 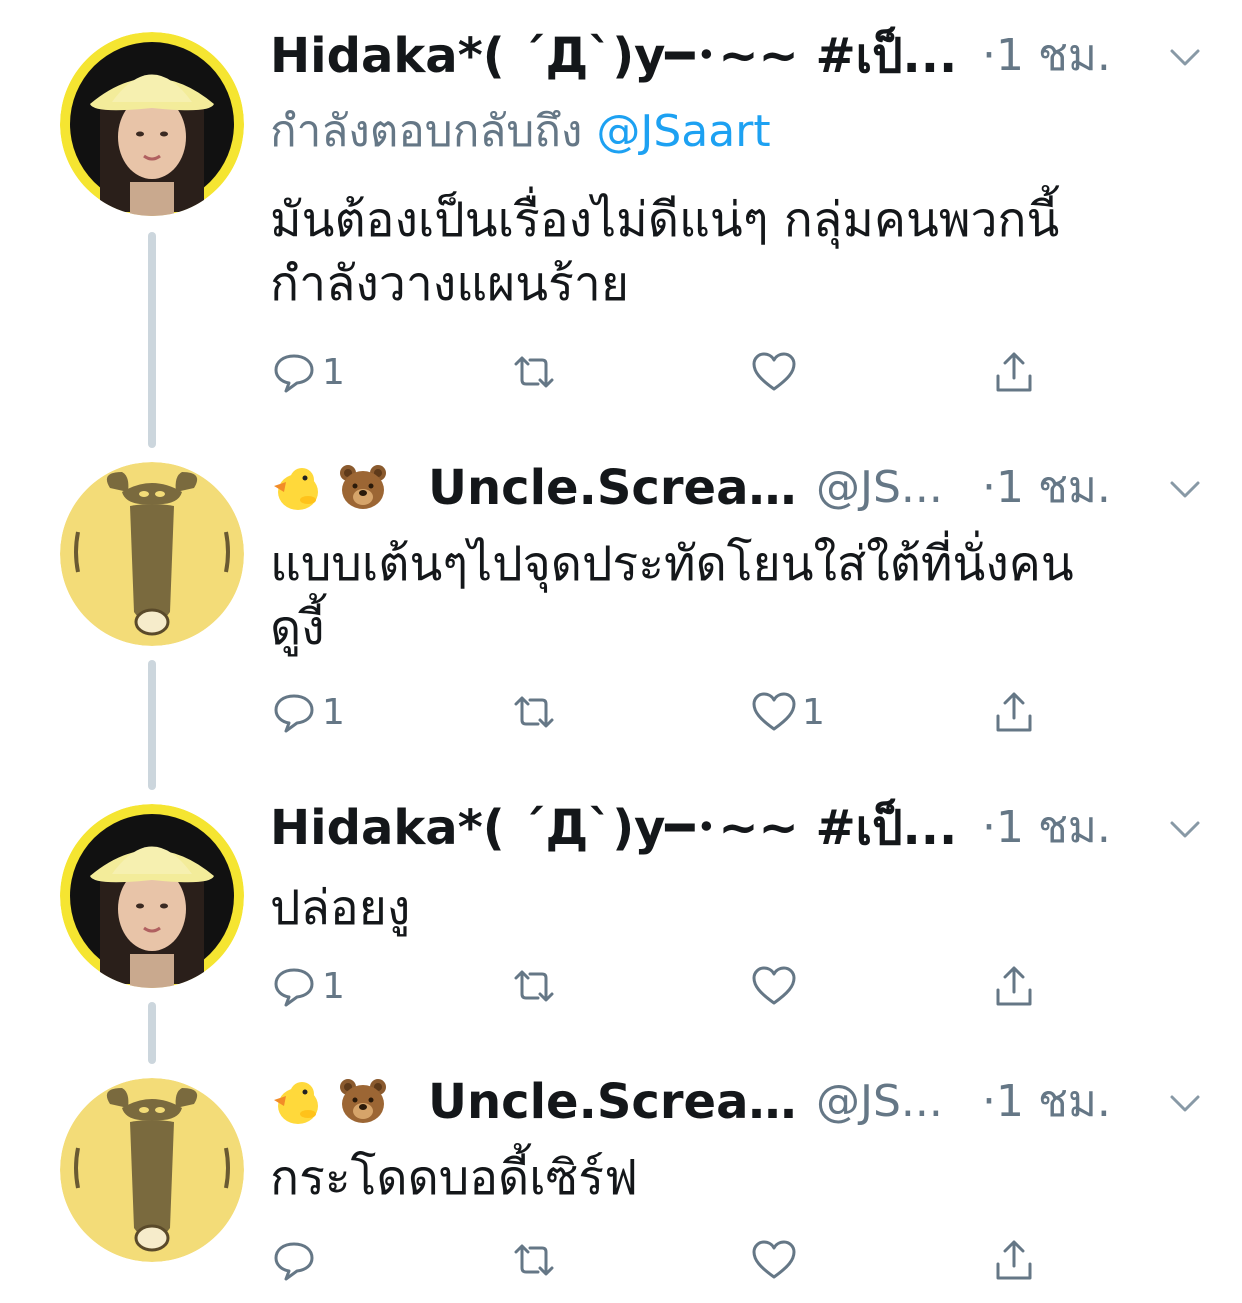 I want to click on like-count: 1, so click(x=813, y=712).